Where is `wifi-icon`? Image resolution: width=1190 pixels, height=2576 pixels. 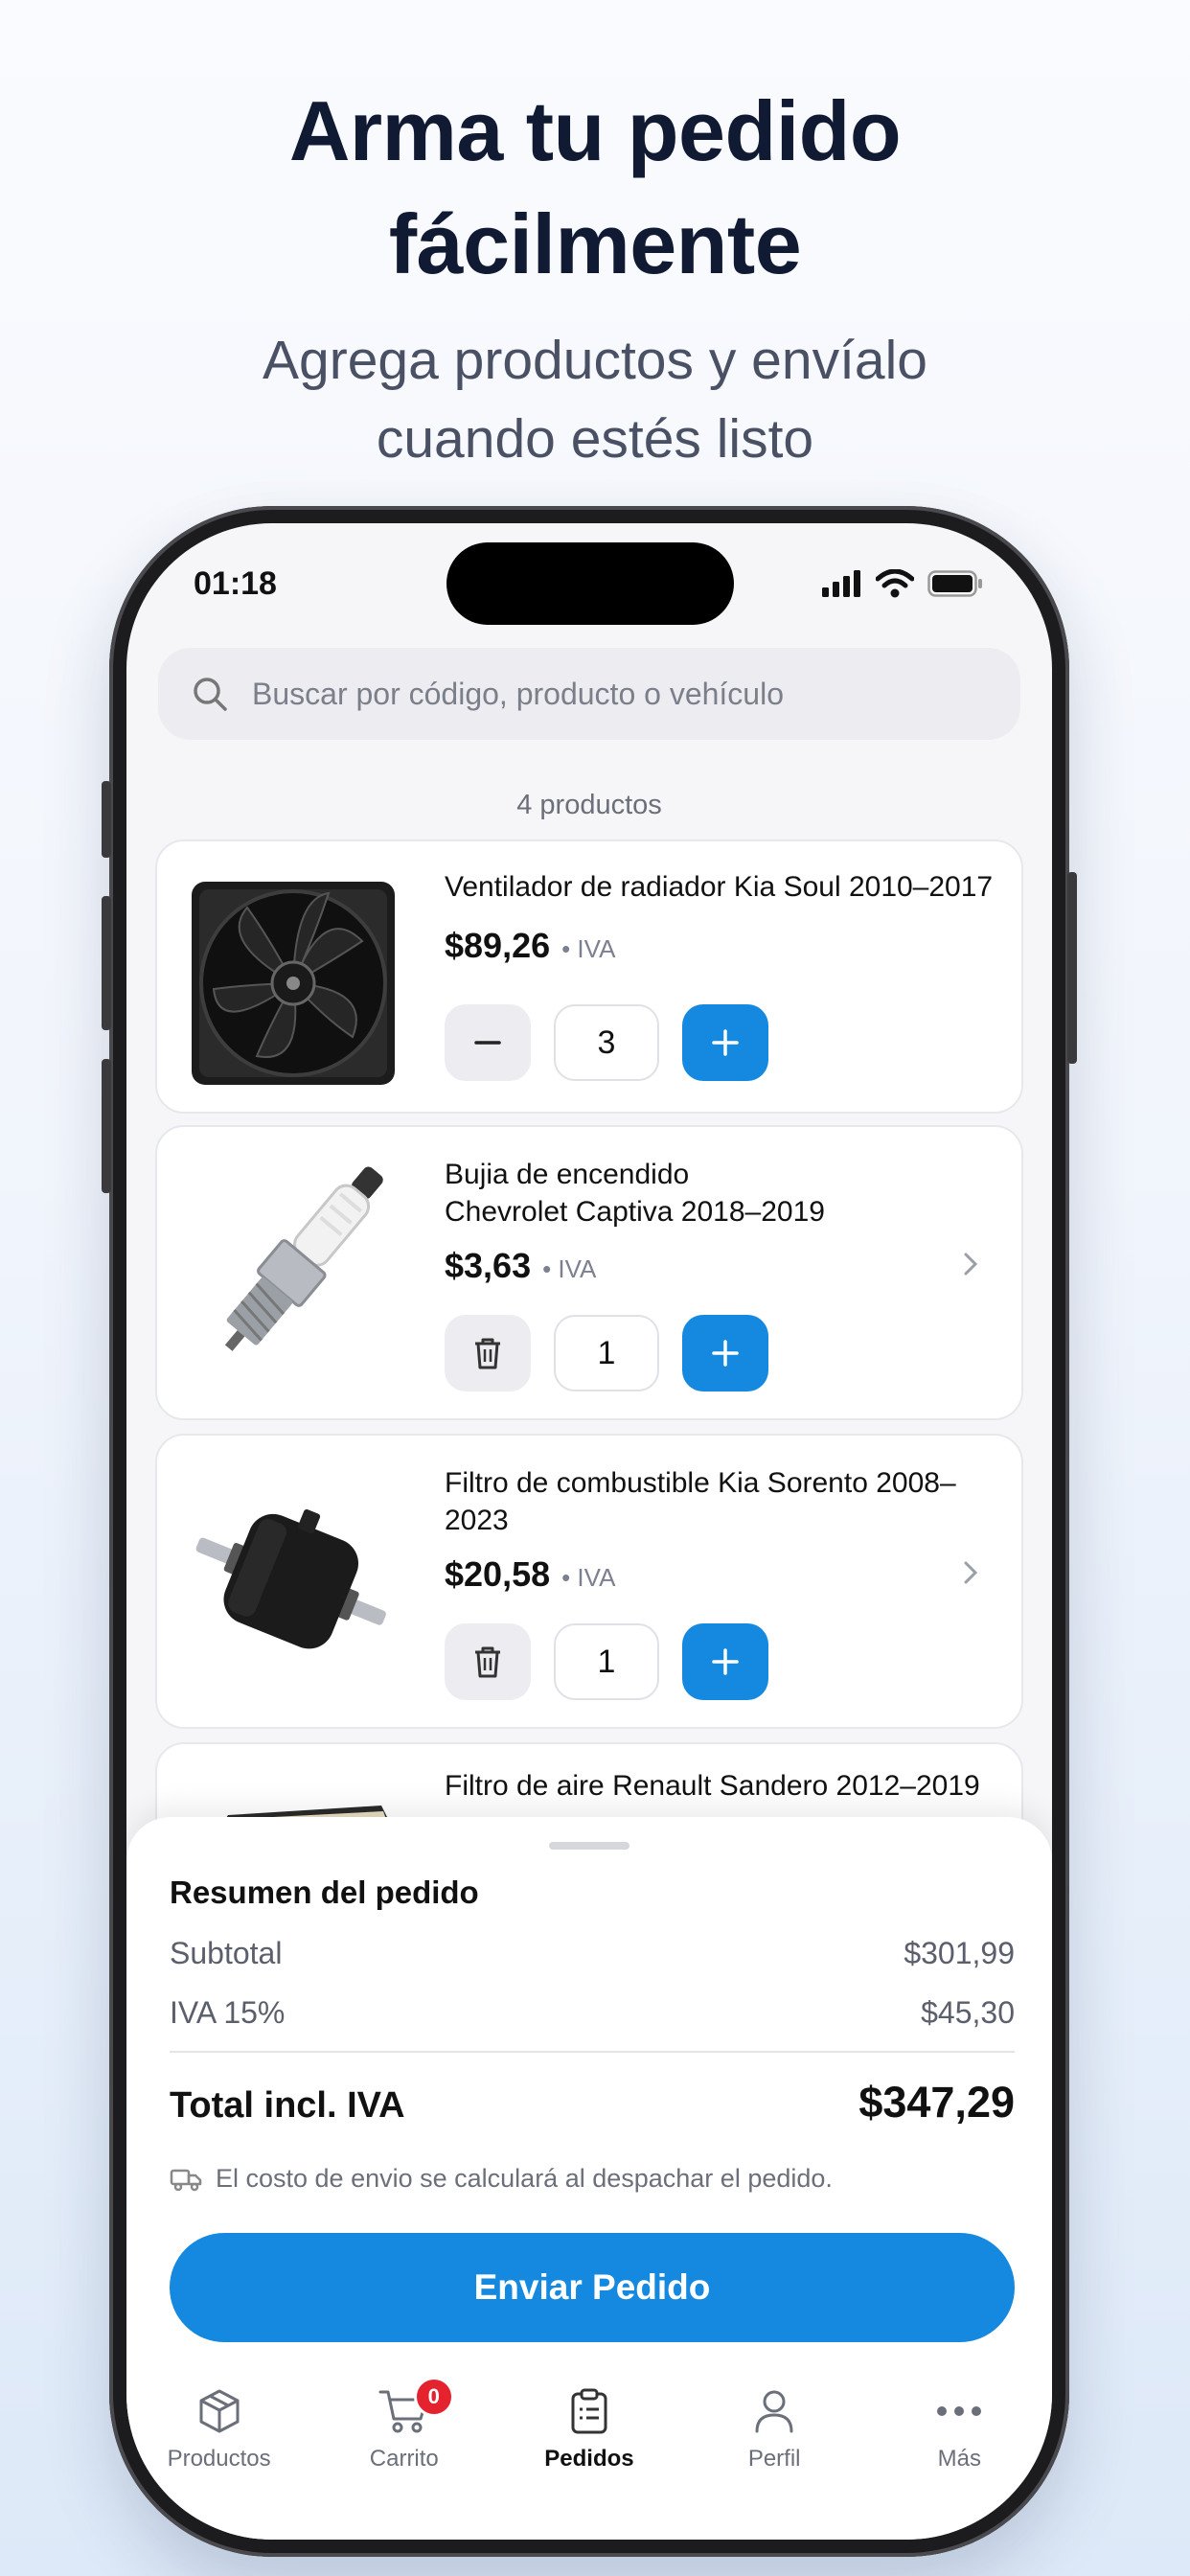
wifi-icon is located at coordinates (895, 583).